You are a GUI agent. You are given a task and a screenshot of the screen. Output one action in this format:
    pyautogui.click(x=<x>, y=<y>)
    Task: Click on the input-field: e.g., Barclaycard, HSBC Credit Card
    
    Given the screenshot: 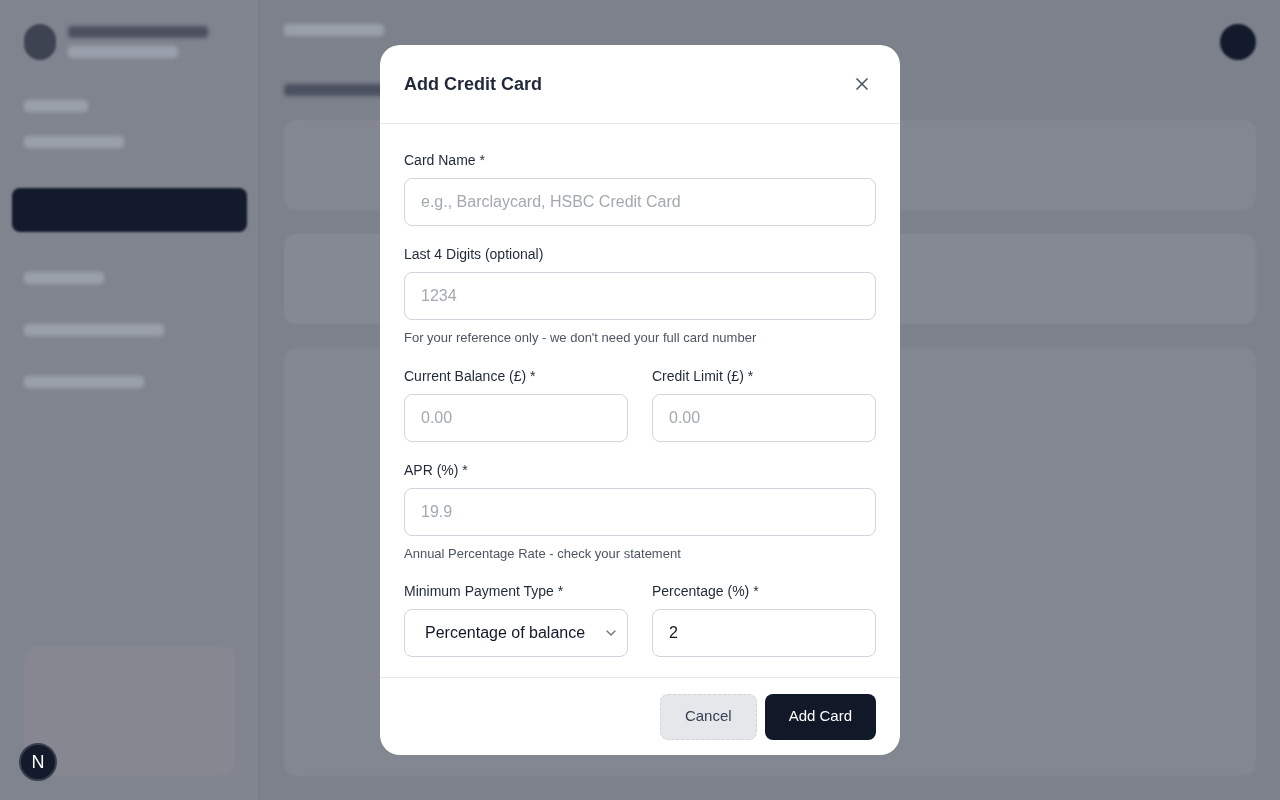 What is the action you would take?
    pyautogui.click(x=640, y=202)
    